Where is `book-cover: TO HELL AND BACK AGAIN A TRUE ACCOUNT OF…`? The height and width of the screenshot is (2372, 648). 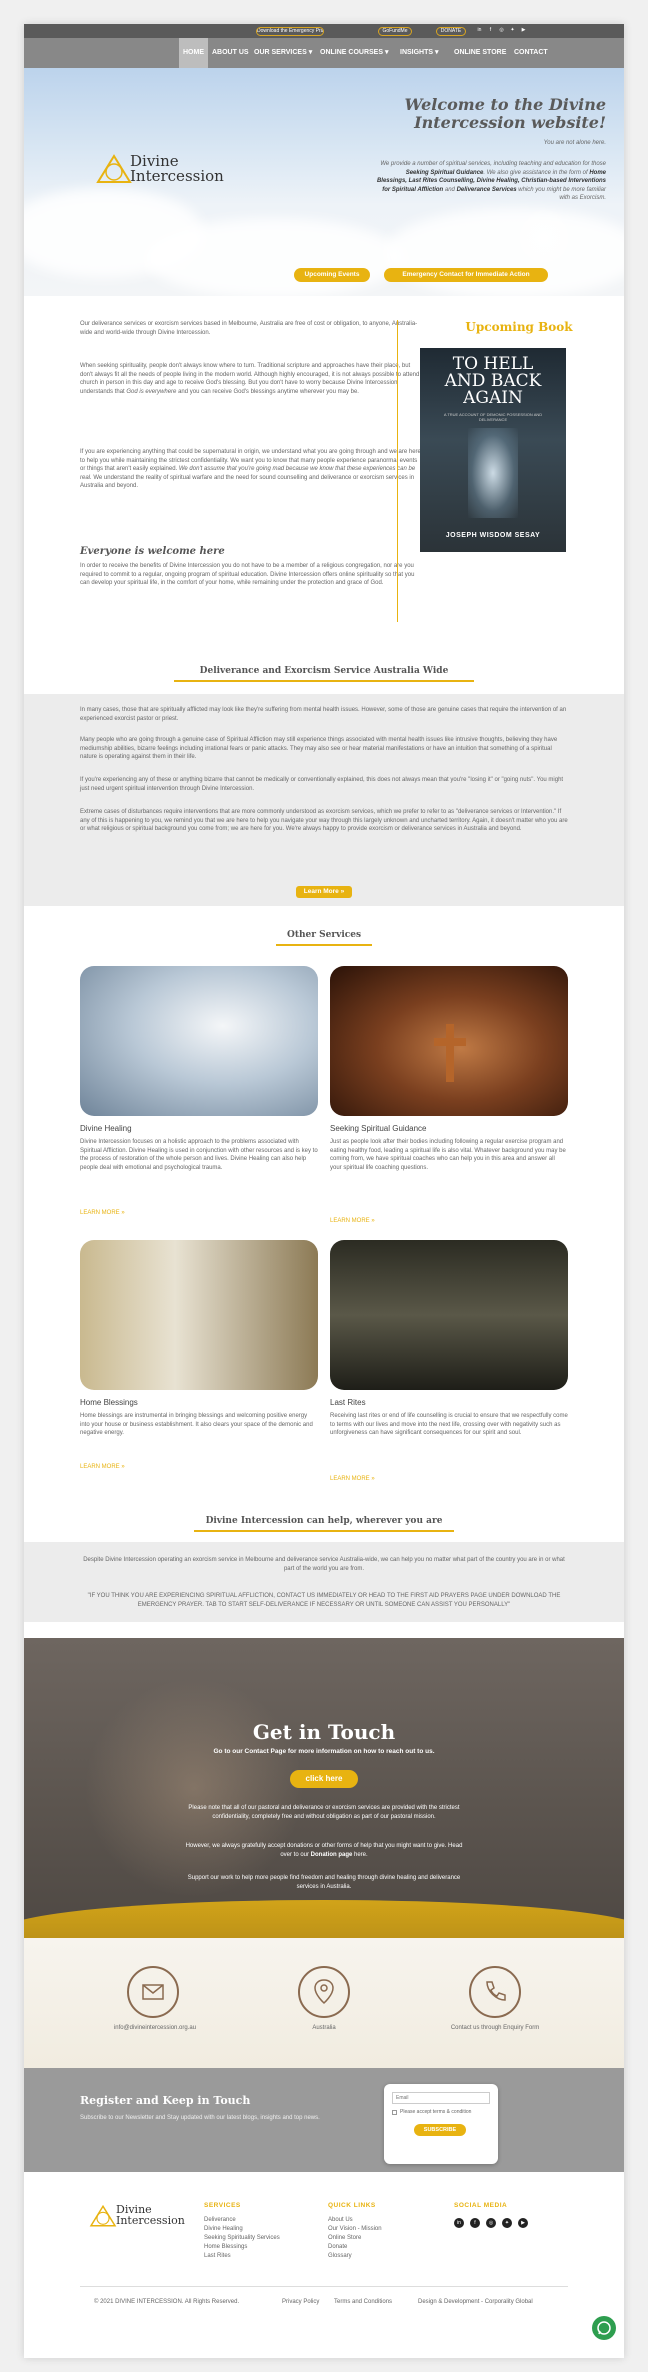
book-cover: TO HELL AND BACK AGAIN A TRUE ACCOUNT OF… is located at coordinates (493, 450).